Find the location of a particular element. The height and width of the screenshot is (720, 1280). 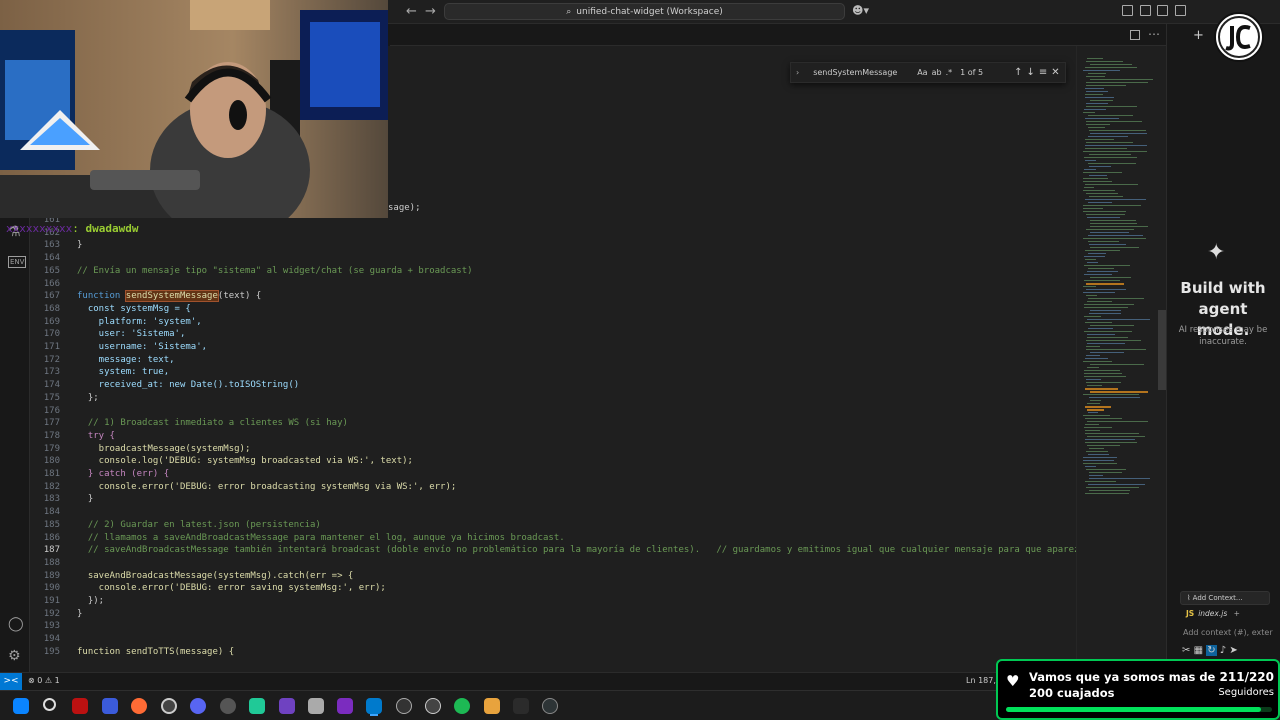

line-number: 185 is located at coordinates (51, 524).